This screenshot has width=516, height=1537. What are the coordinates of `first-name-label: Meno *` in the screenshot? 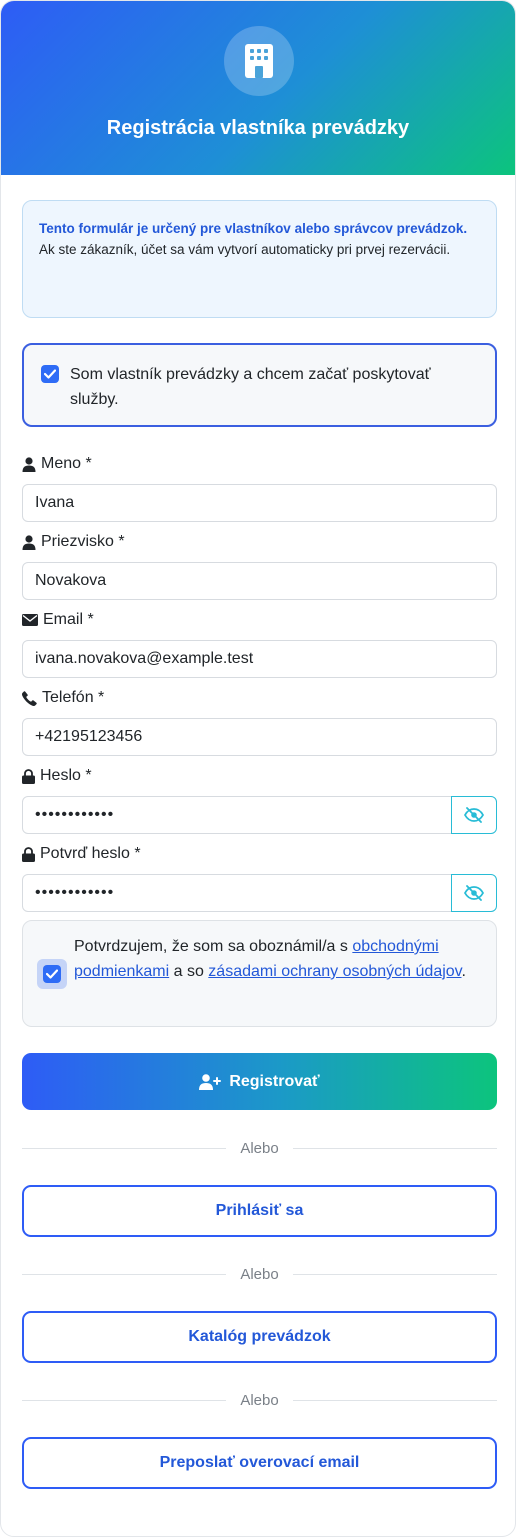 It's located at (57, 464).